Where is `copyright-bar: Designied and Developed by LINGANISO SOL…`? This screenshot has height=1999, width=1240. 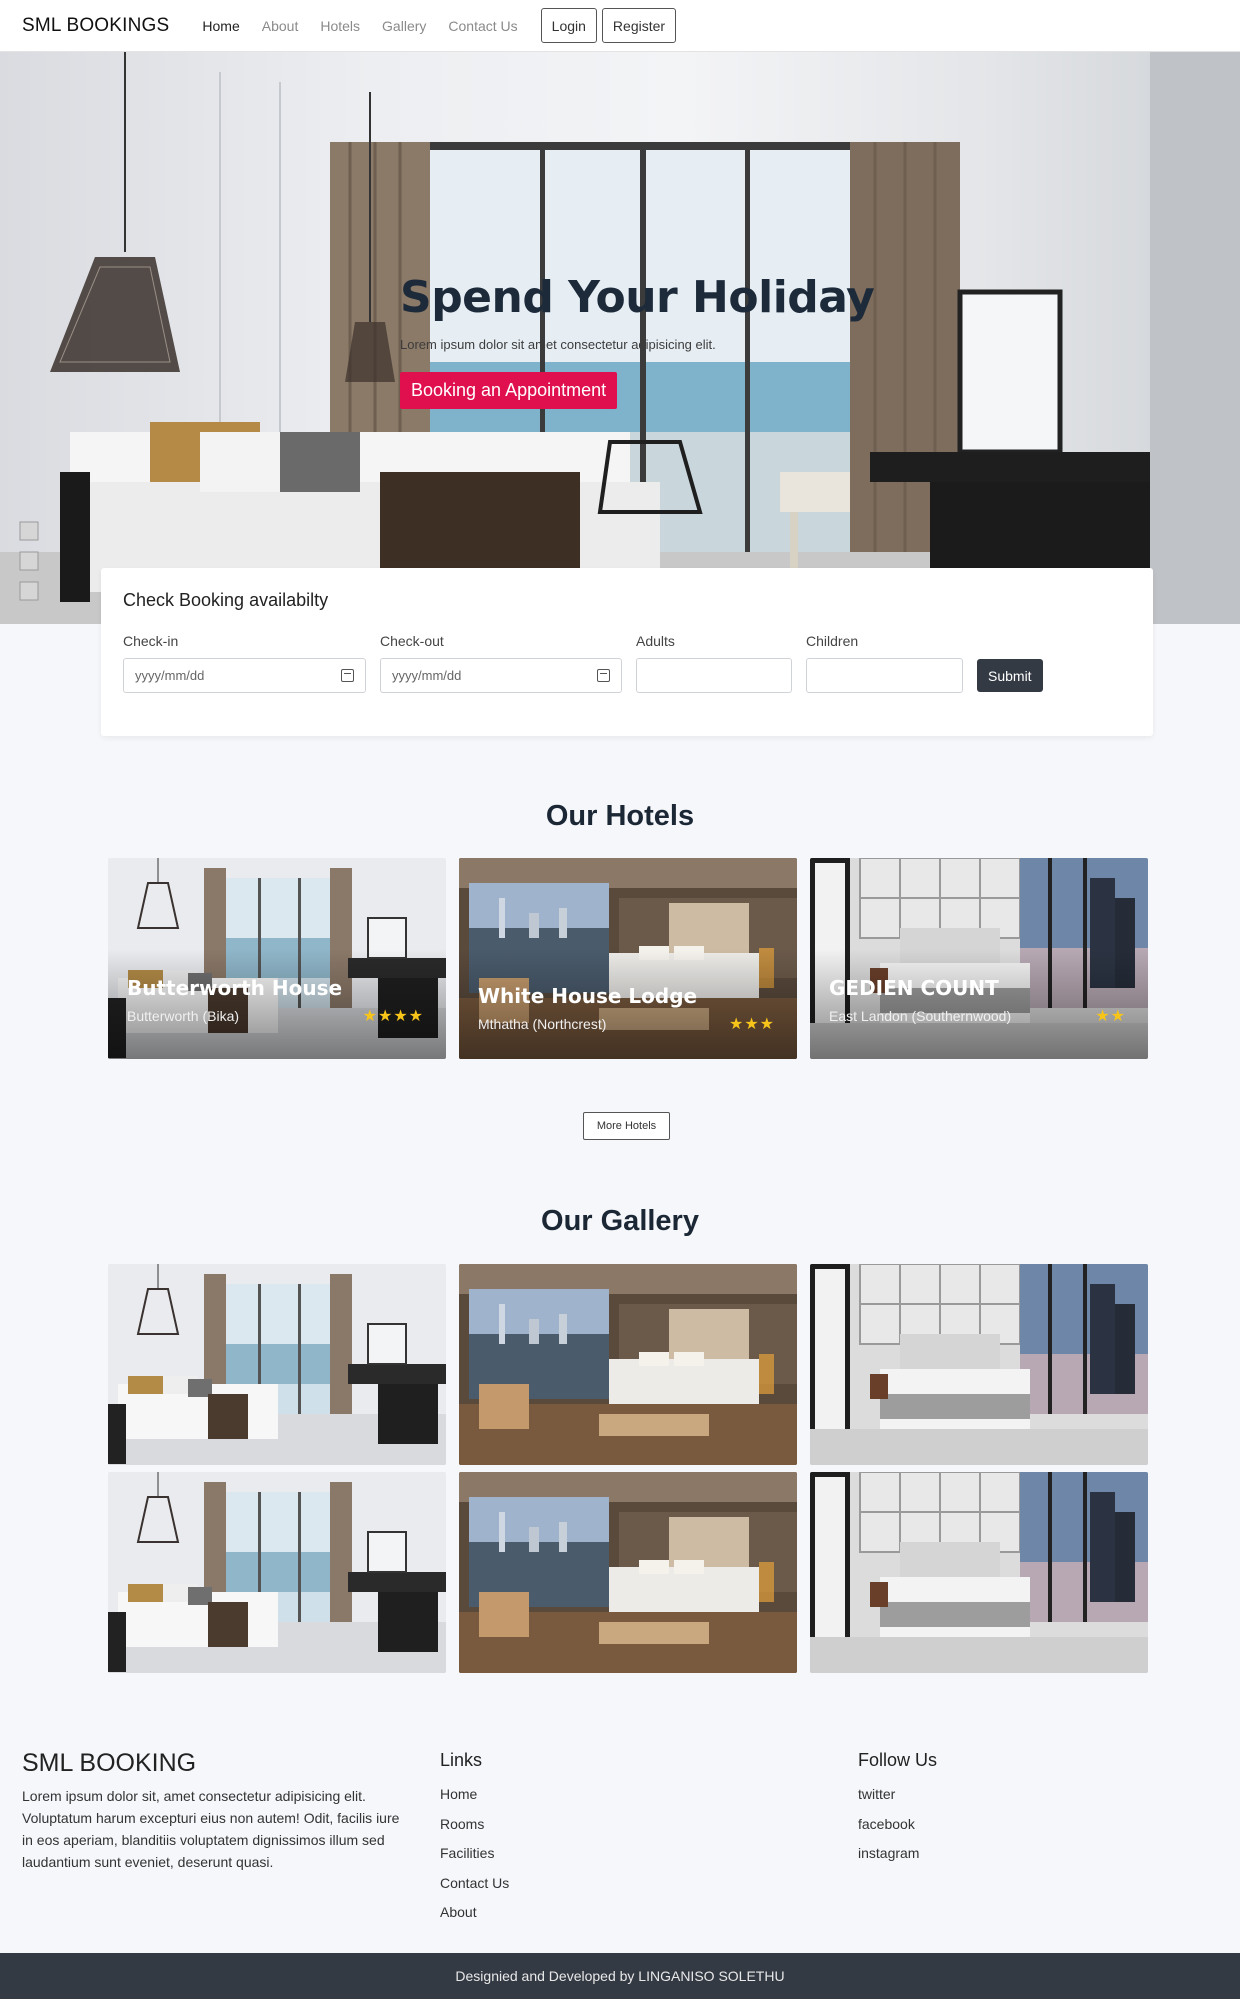
copyright-bar: Designied and Developed by LINGANISO SOL… is located at coordinates (620, 1976).